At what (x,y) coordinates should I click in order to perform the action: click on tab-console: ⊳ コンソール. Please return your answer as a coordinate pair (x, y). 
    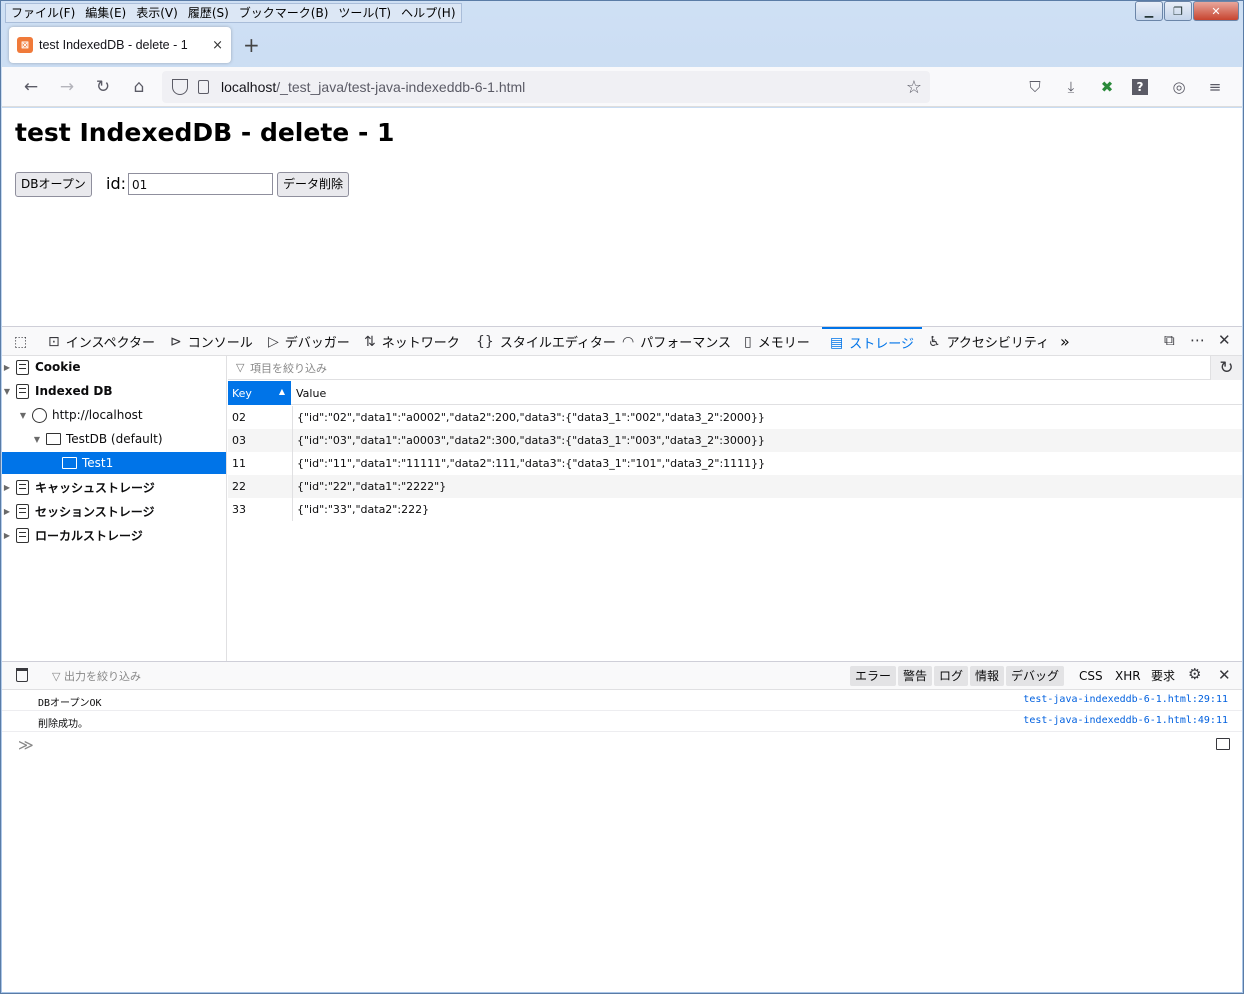
    Looking at the image, I should click on (211, 341).